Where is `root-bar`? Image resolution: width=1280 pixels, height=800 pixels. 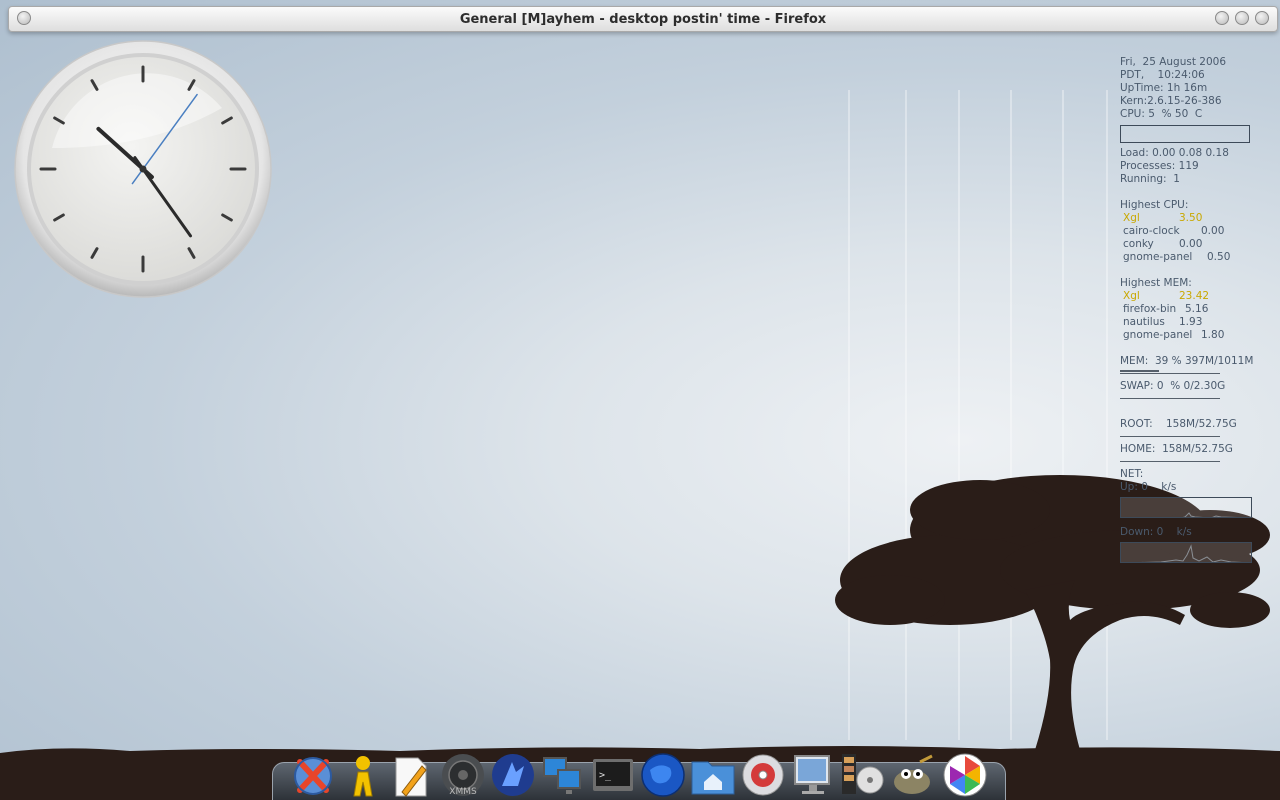 root-bar is located at coordinates (1170, 435).